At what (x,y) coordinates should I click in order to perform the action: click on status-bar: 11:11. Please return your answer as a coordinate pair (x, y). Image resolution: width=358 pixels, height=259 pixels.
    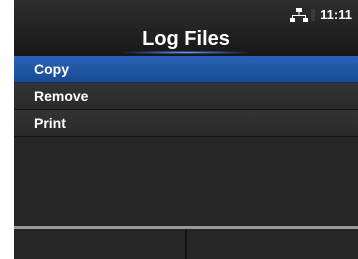
    Looking at the image, I should click on (321, 15).